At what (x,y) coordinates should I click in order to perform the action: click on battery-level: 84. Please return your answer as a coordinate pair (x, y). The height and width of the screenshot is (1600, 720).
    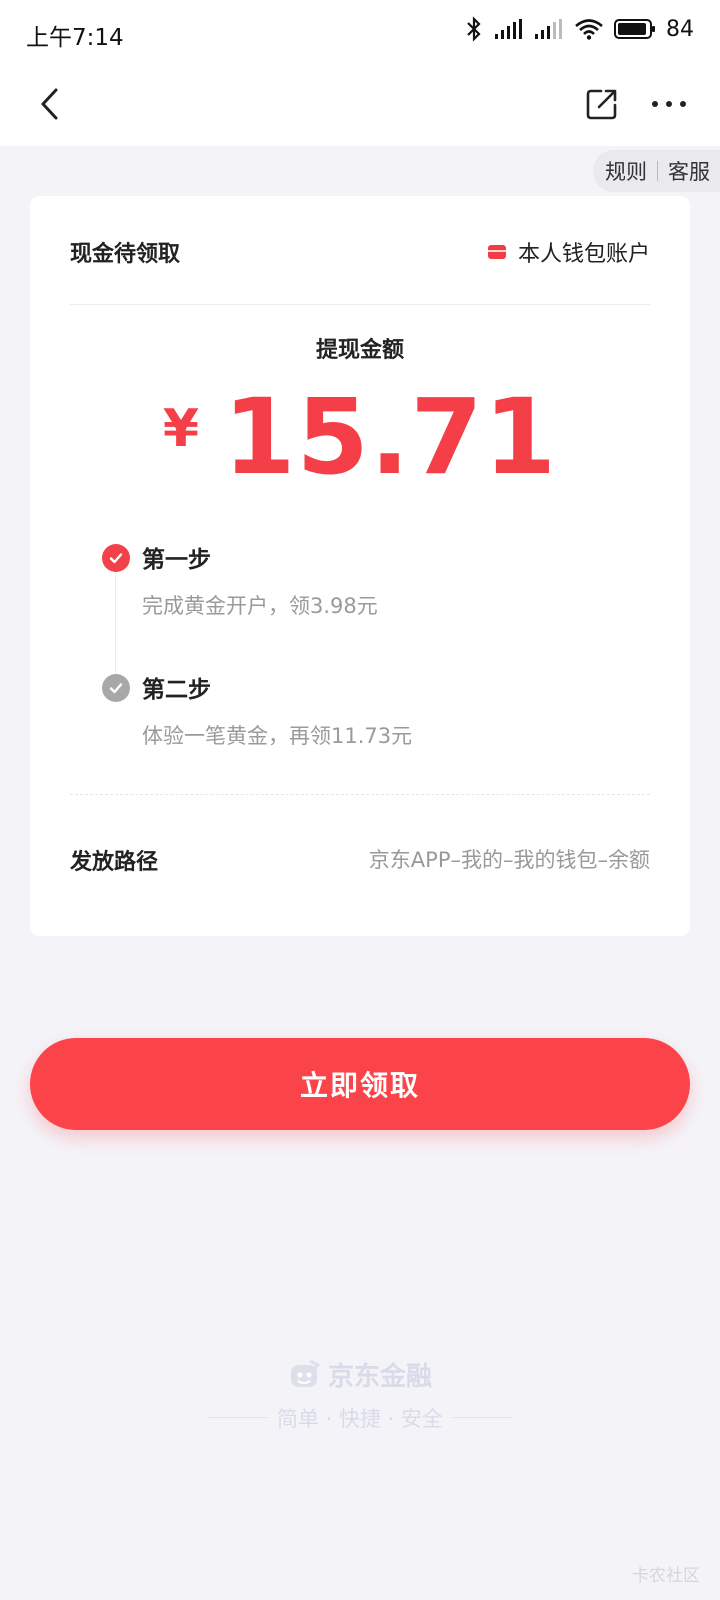
    Looking at the image, I should click on (680, 29).